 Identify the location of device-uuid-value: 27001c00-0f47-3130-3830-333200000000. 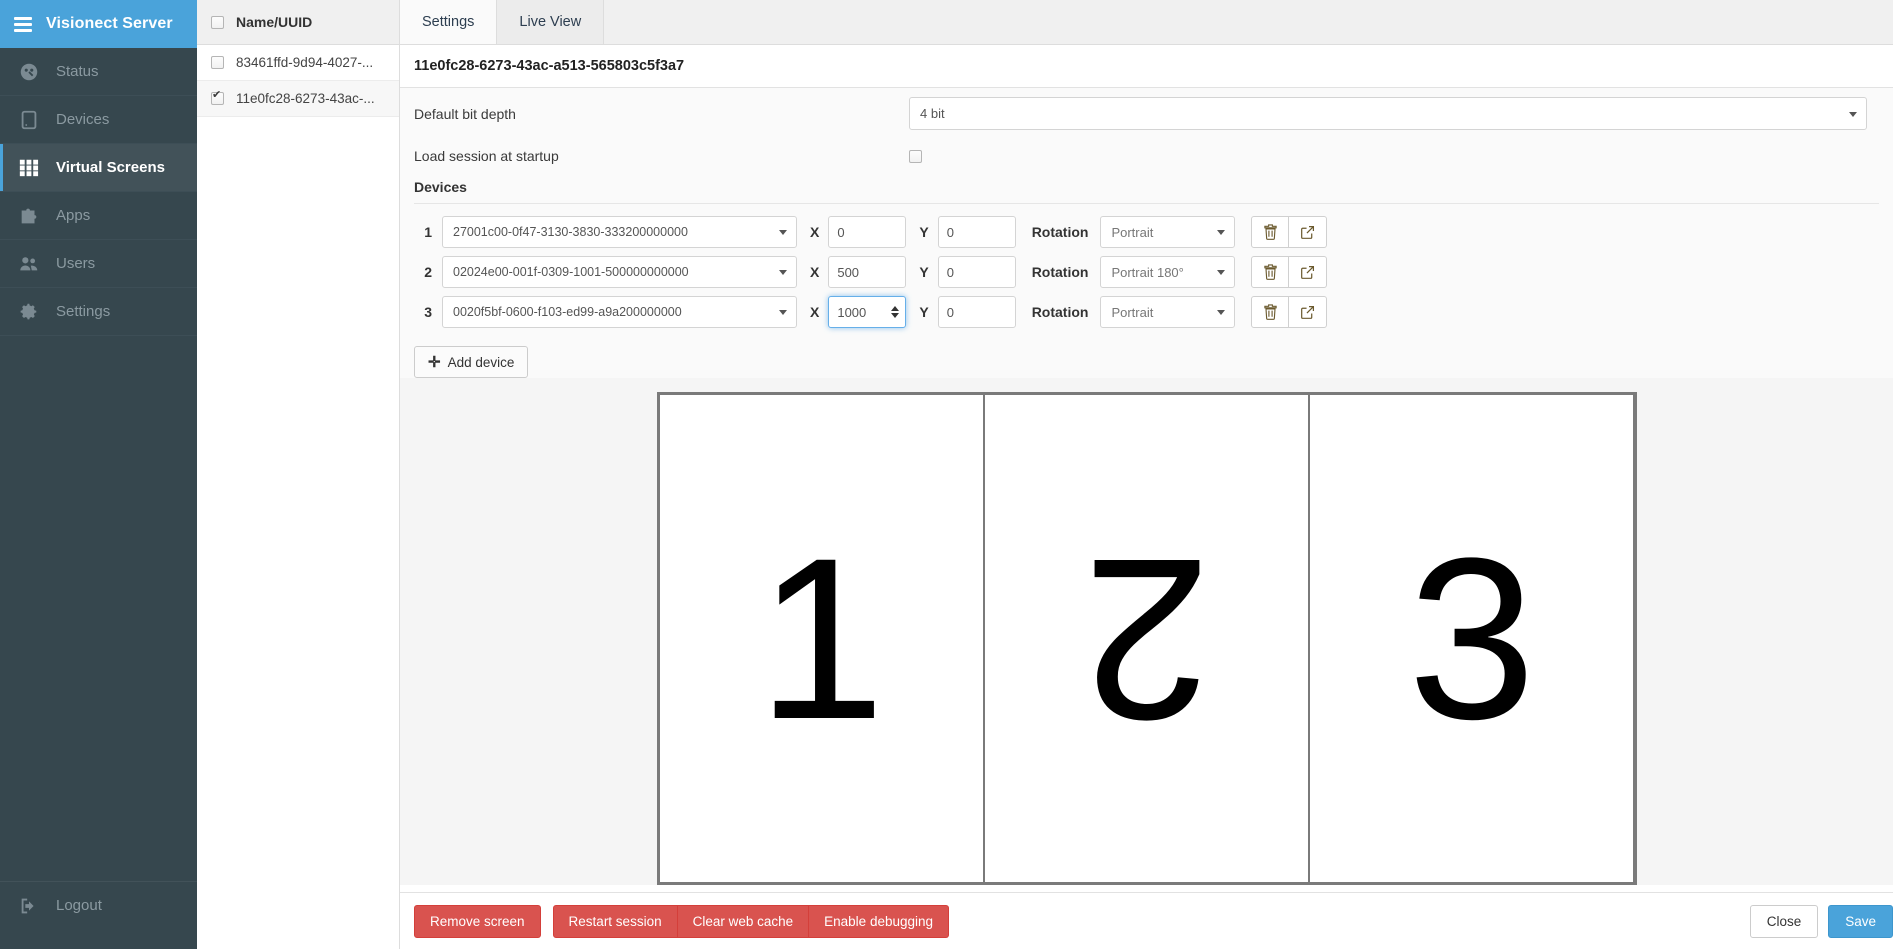
(570, 232).